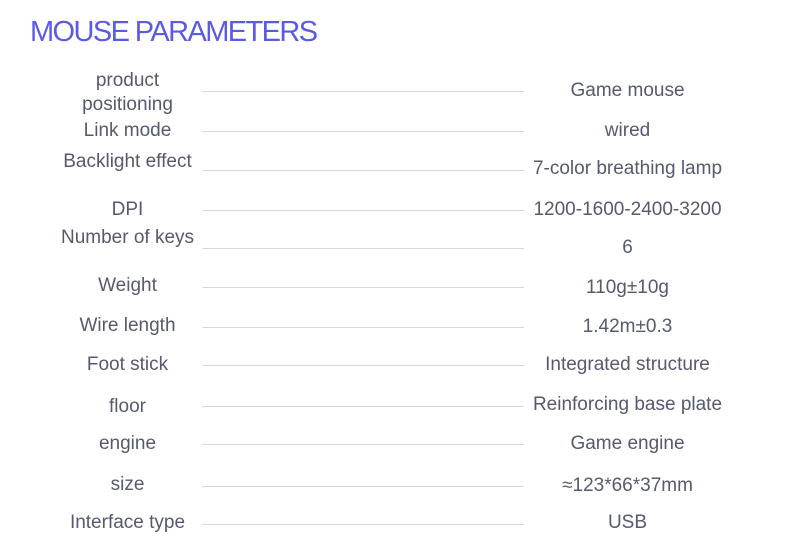  Describe the element at coordinates (127, 443) in the screenshot. I see `param-label-engine: engine` at that location.